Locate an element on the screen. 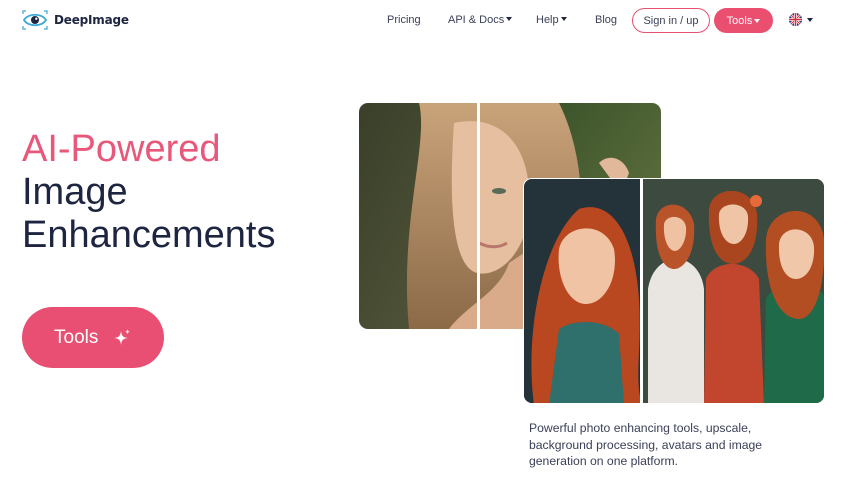 This screenshot has width=850, height=502. nav-api-docs: API & Docs is located at coordinates (480, 20).